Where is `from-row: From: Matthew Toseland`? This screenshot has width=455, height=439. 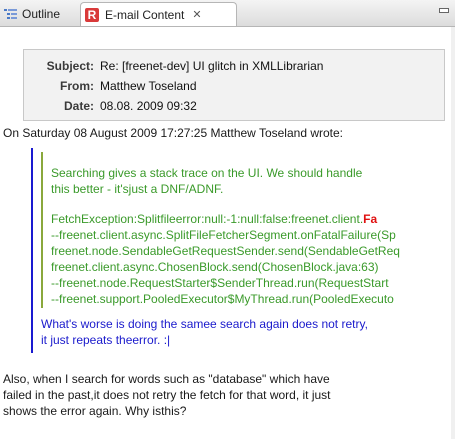
from-row: From: Matthew Toseland is located at coordinates (110, 86).